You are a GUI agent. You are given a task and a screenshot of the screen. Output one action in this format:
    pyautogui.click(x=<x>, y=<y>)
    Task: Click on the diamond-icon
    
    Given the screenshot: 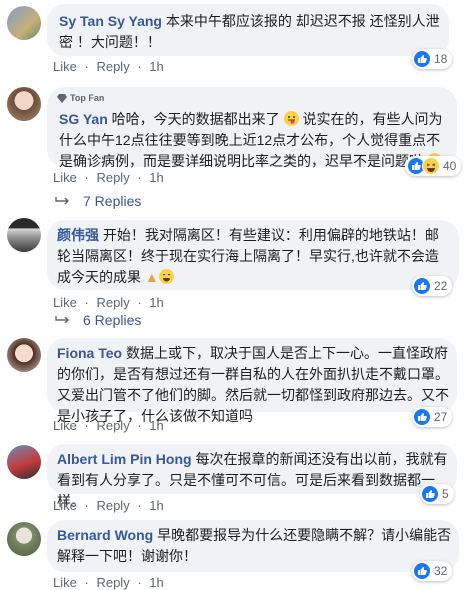 What is the action you would take?
    pyautogui.click(x=62, y=98)
    